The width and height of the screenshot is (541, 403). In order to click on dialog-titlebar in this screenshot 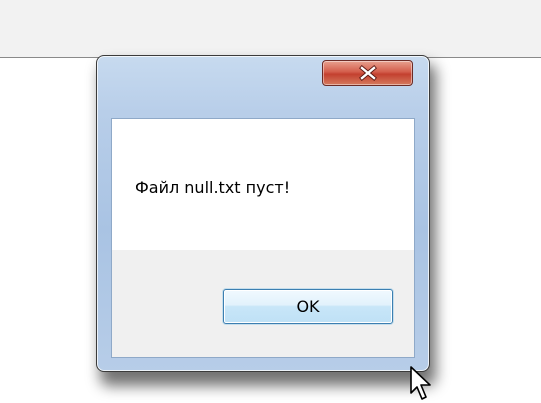, I will do `click(263, 87)`.